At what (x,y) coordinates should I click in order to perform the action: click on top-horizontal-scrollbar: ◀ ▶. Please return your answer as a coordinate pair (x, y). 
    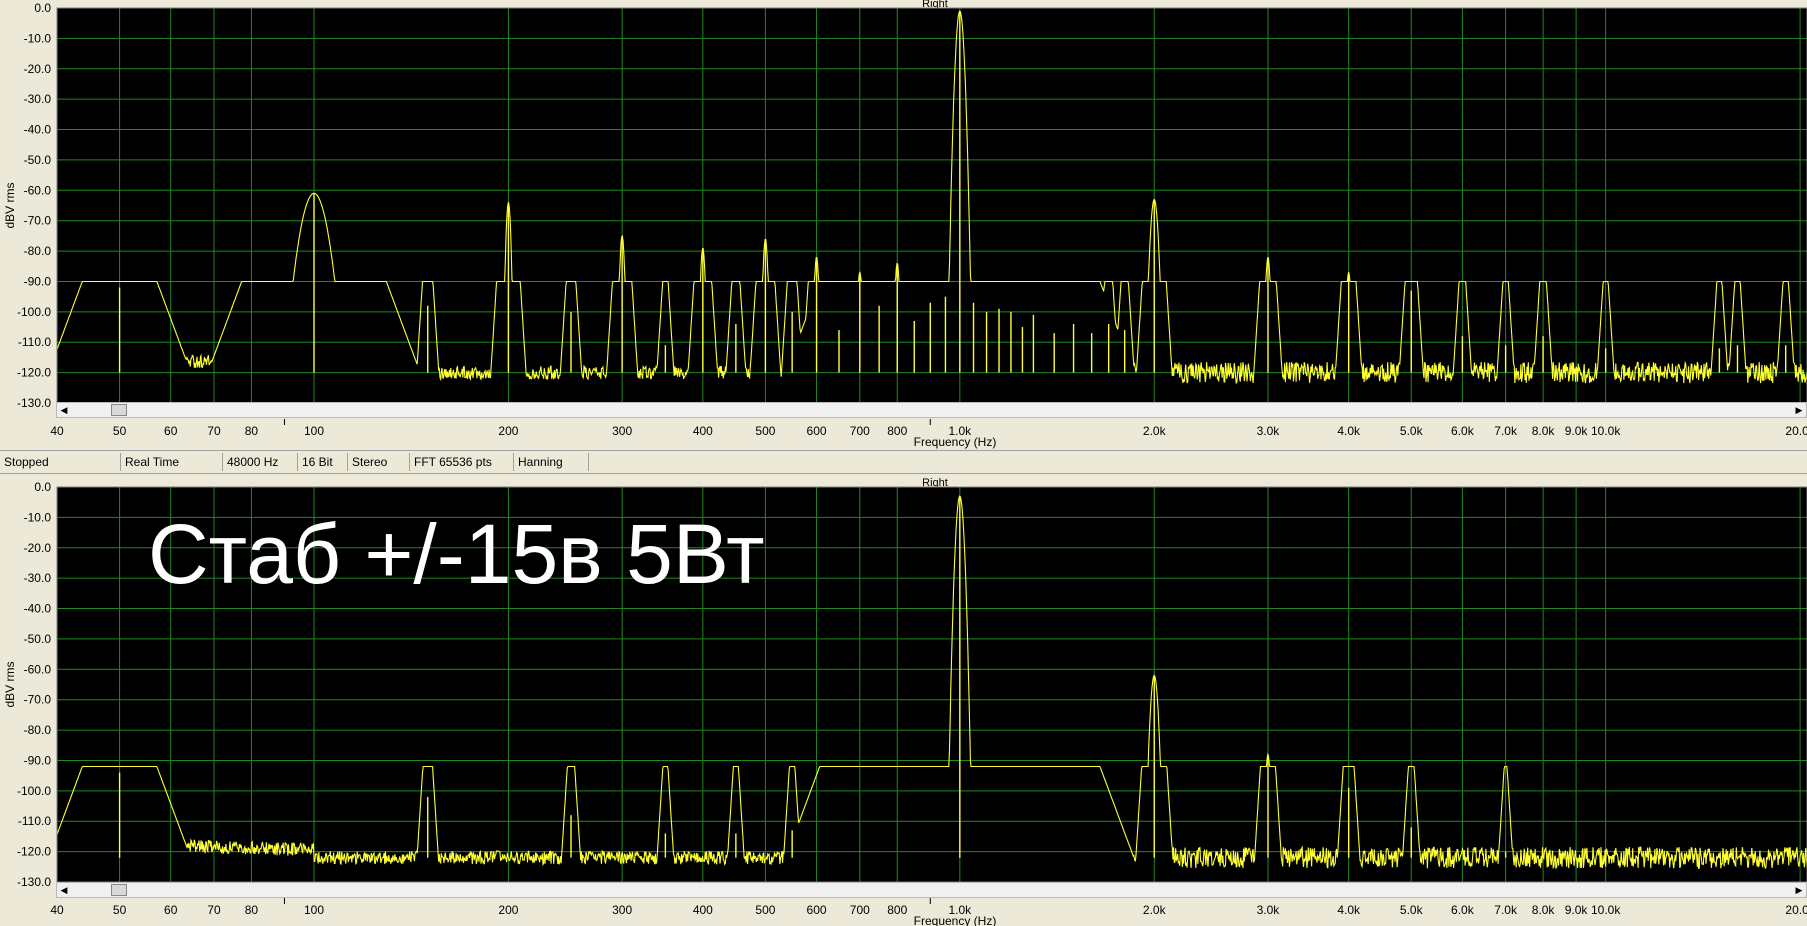
    Looking at the image, I should click on (931, 410).